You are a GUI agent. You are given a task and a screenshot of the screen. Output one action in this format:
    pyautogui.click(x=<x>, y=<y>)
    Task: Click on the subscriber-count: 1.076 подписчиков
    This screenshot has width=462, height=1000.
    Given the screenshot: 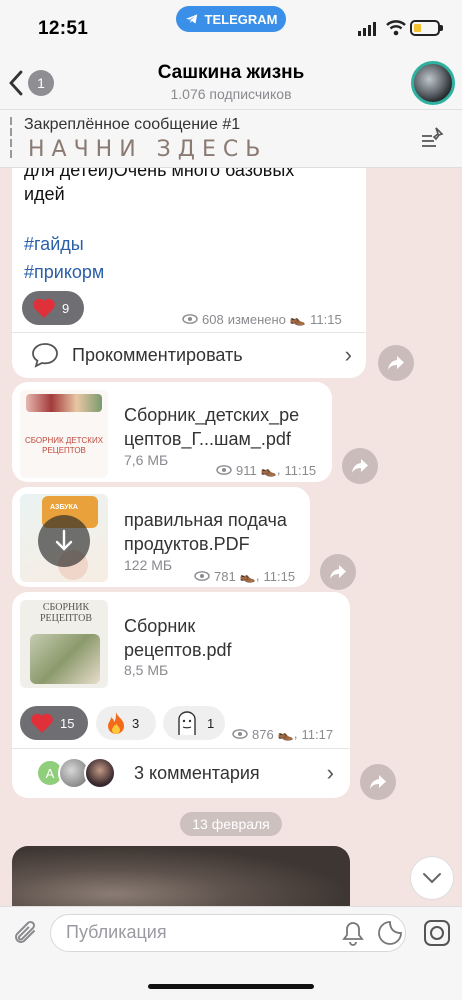 What is the action you would take?
    pyautogui.click(x=231, y=94)
    